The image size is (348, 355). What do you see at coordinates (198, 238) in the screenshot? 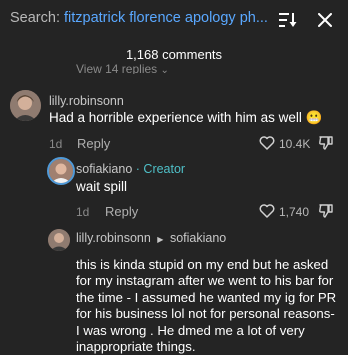
I see `reply-to-username: sofiakiano` at bounding box center [198, 238].